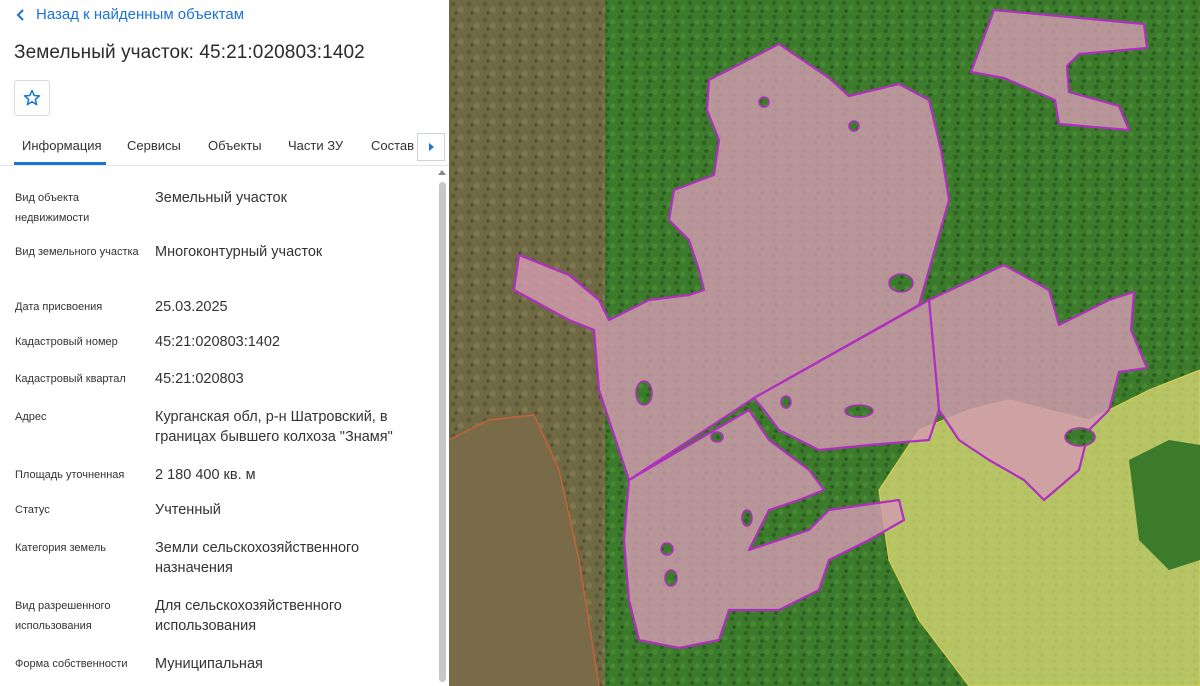 The image size is (1200, 686). What do you see at coordinates (442, 172) in the screenshot?
I see `scroll-up-icon` at bounding box center [442, 172].